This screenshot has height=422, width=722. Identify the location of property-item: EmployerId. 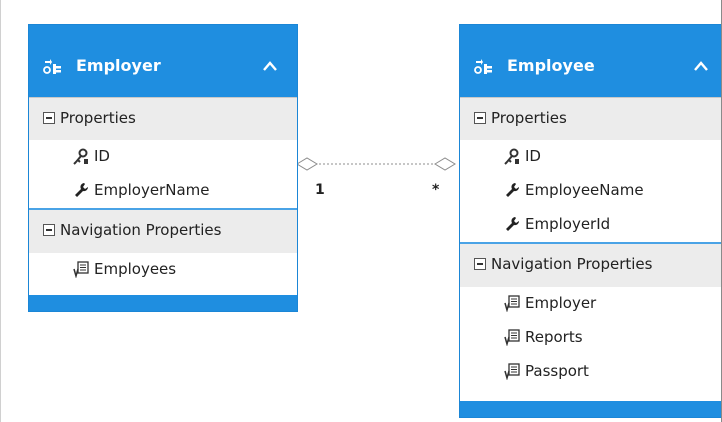
(590, 225).